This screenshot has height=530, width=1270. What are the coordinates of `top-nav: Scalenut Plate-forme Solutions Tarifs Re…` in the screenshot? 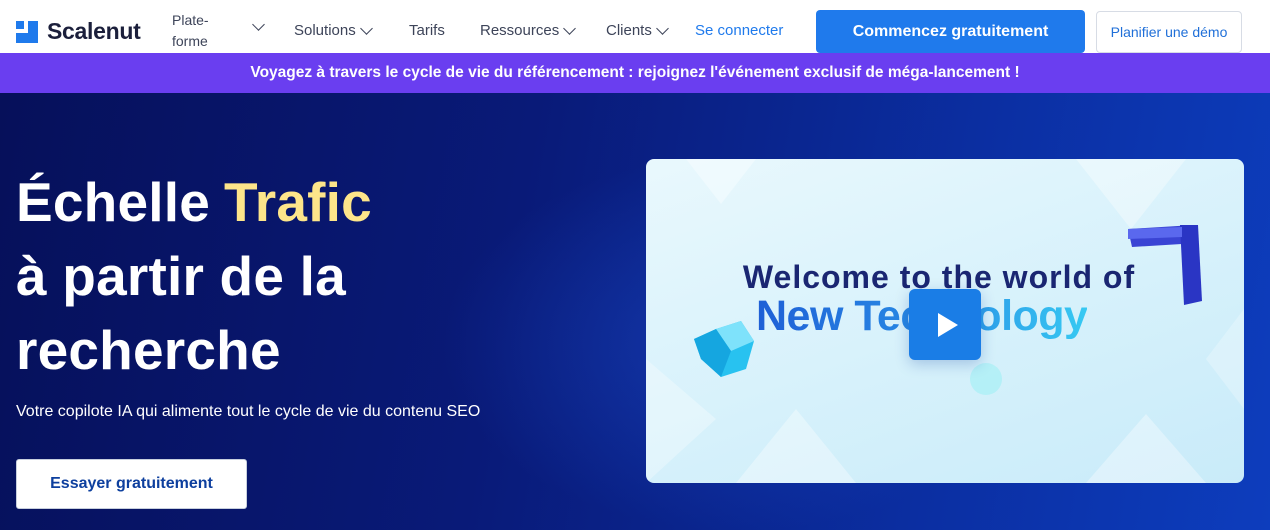 It's located at (635, 26).